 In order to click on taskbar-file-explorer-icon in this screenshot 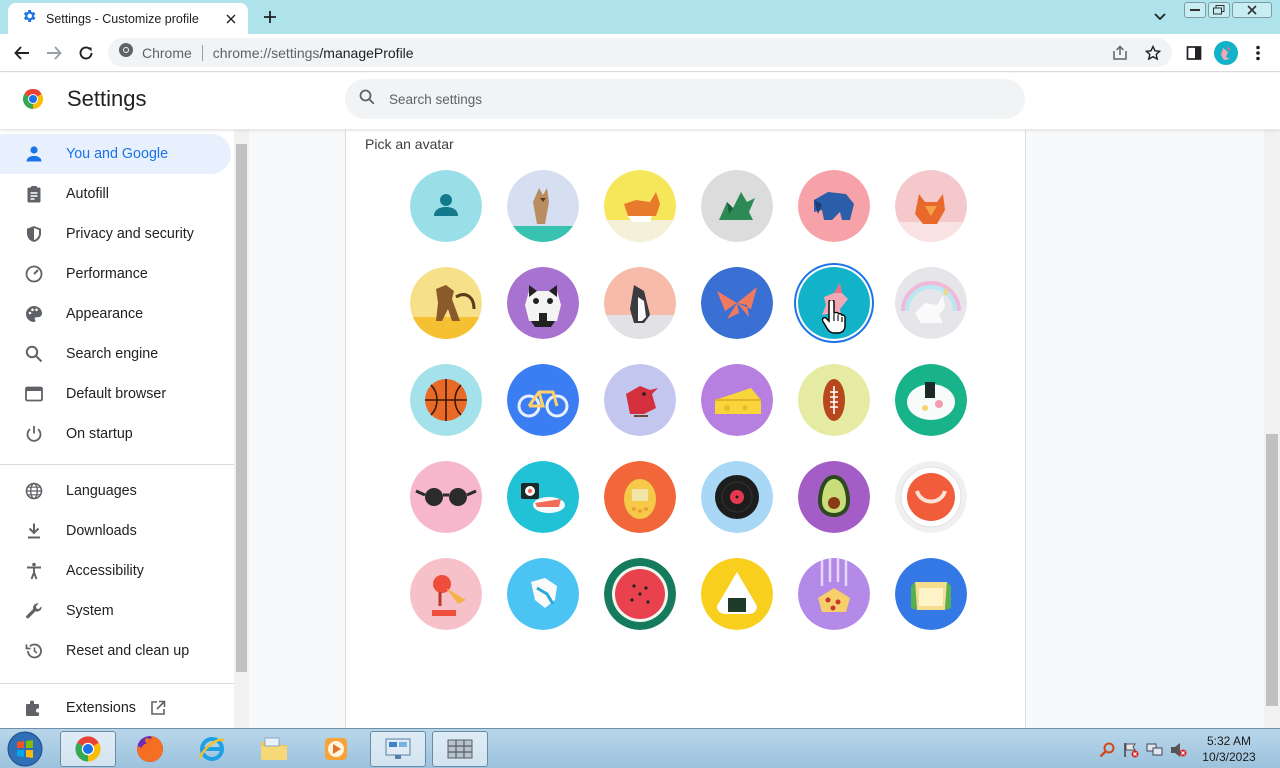, I will do `click(274, 749)`.